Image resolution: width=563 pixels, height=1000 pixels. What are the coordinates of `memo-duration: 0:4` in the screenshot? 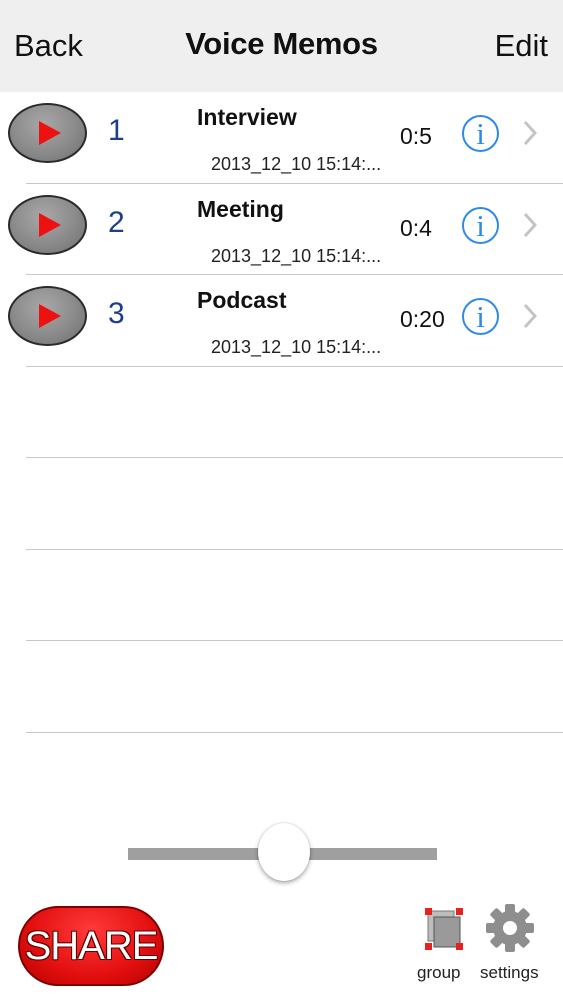 It's located at (416, 228).